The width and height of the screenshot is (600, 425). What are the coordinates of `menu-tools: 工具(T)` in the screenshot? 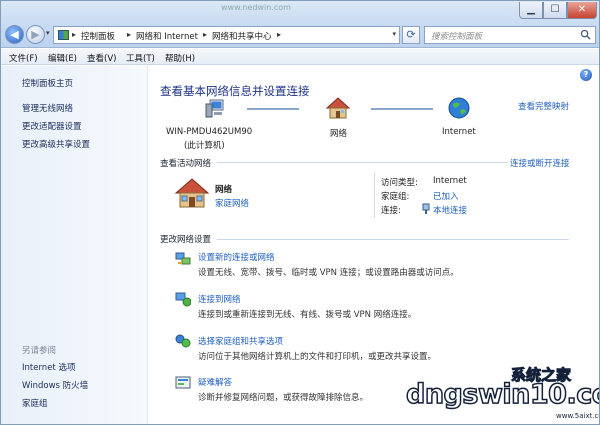 It's located at (140, 58).